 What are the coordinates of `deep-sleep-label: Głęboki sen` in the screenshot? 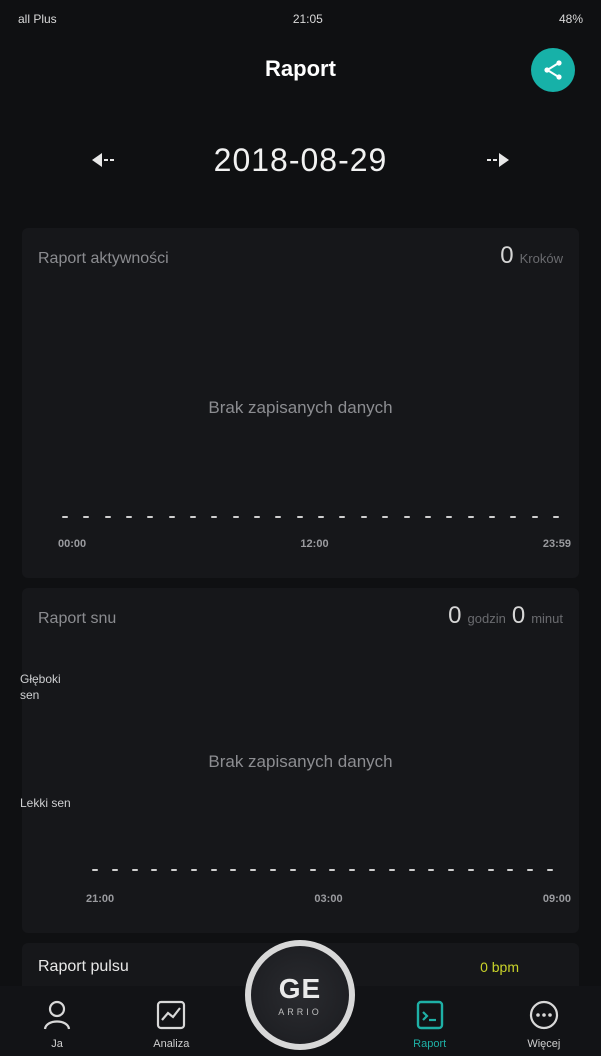 It's located at (40, 687).